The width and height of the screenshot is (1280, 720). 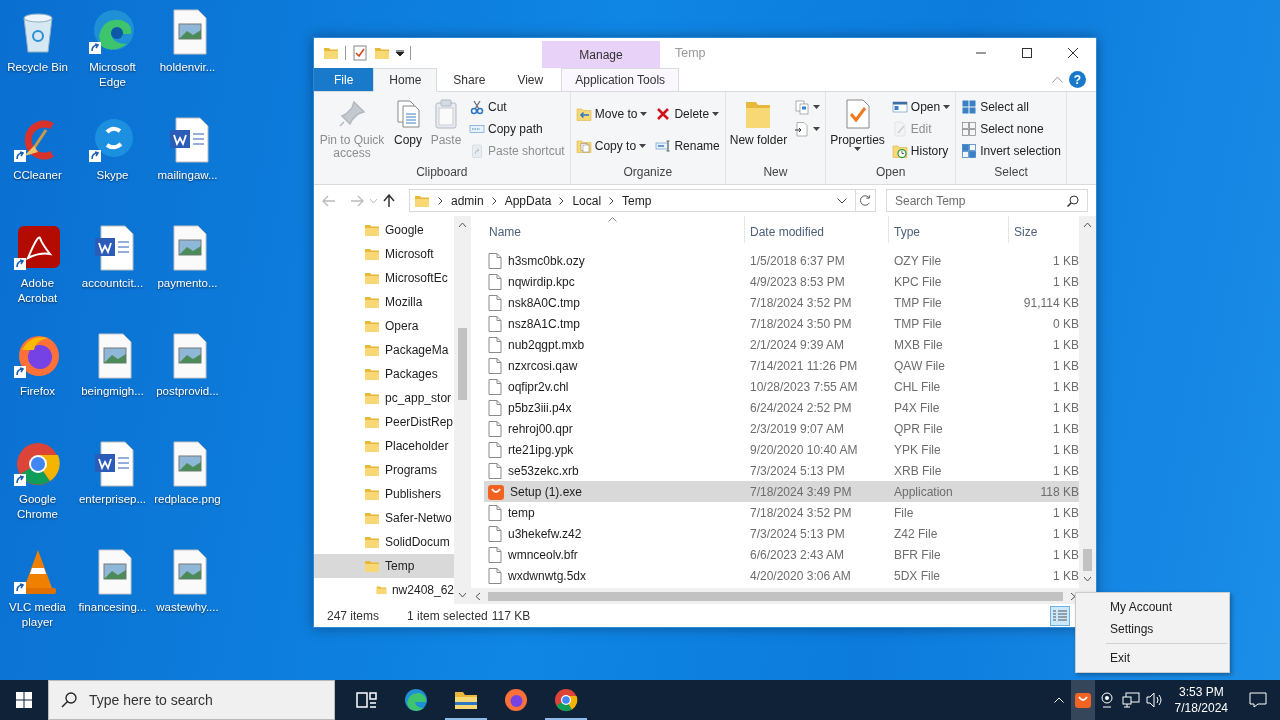 I want to click on date-cell-text: 7/3/2024 5:13 PM, so click(x=797, y=533).